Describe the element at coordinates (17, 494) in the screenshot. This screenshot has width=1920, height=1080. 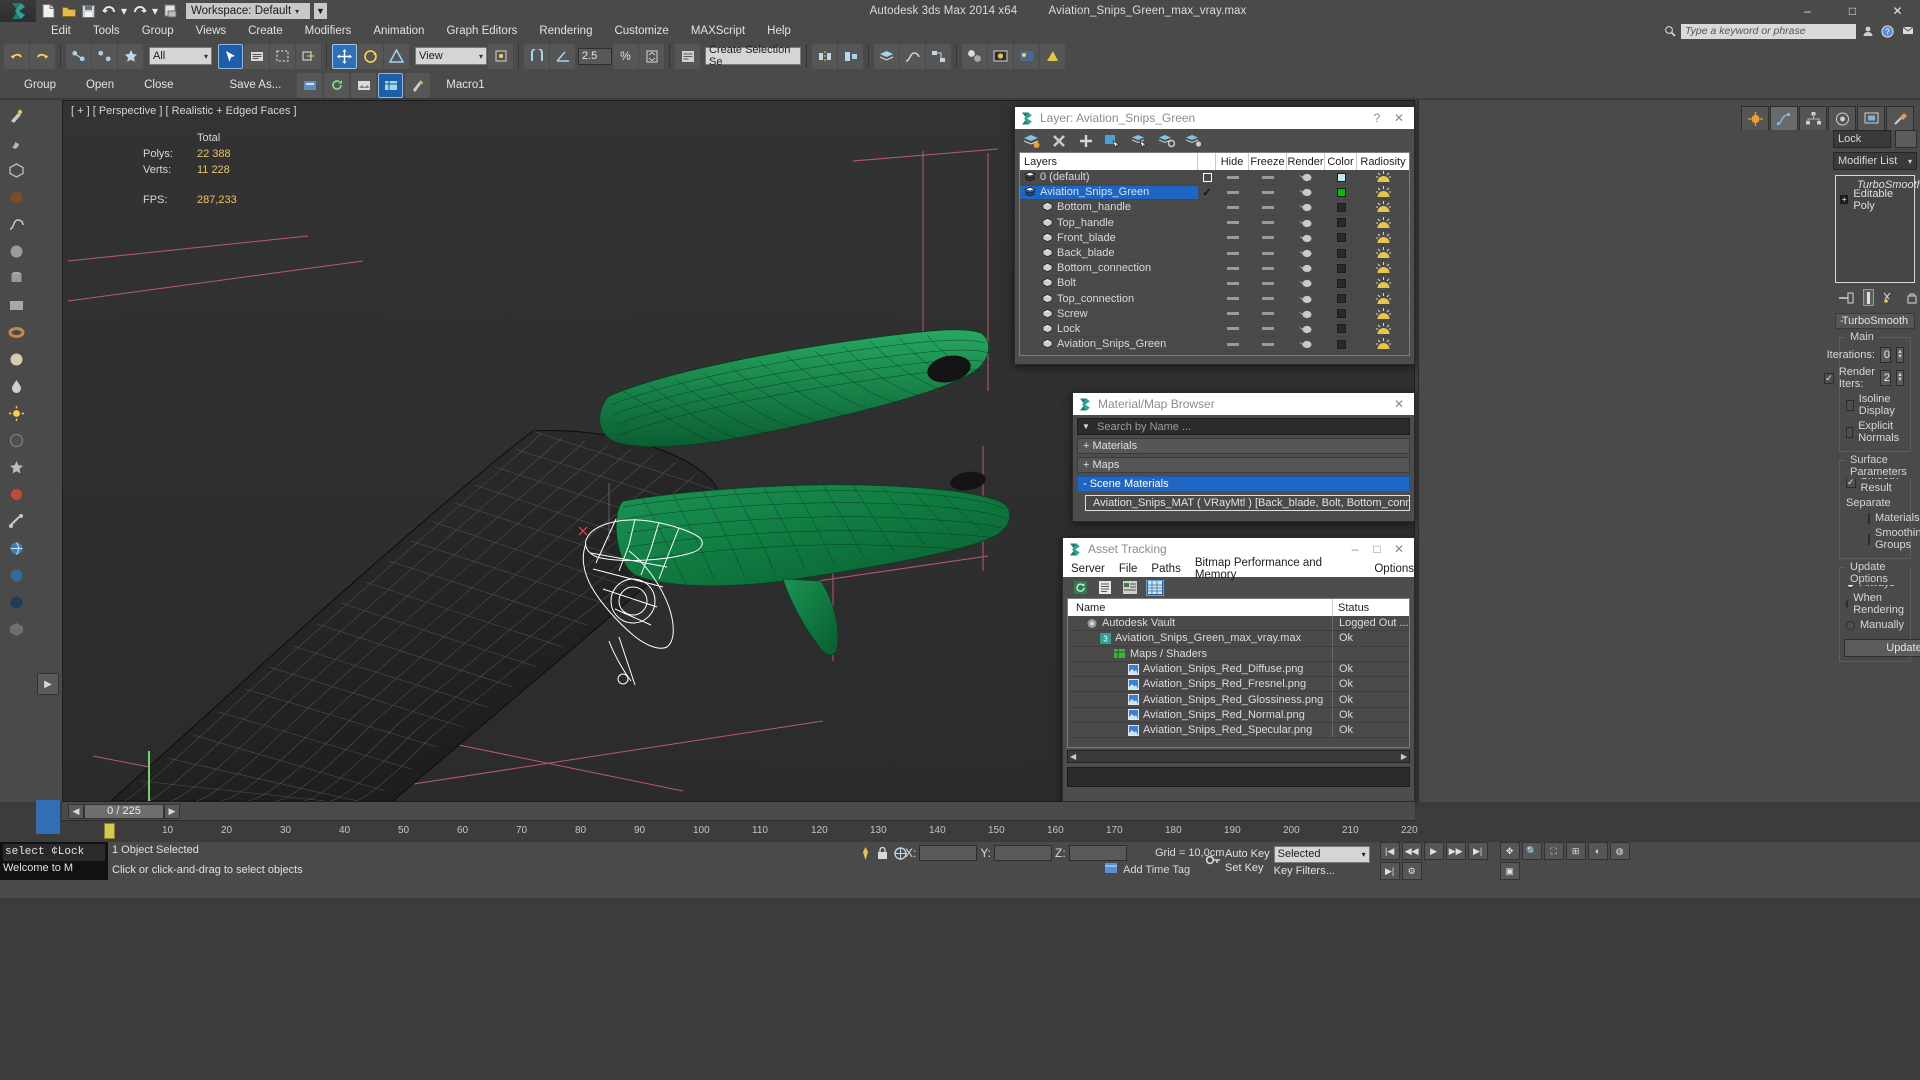
I see `red-ball-icon` at that location.